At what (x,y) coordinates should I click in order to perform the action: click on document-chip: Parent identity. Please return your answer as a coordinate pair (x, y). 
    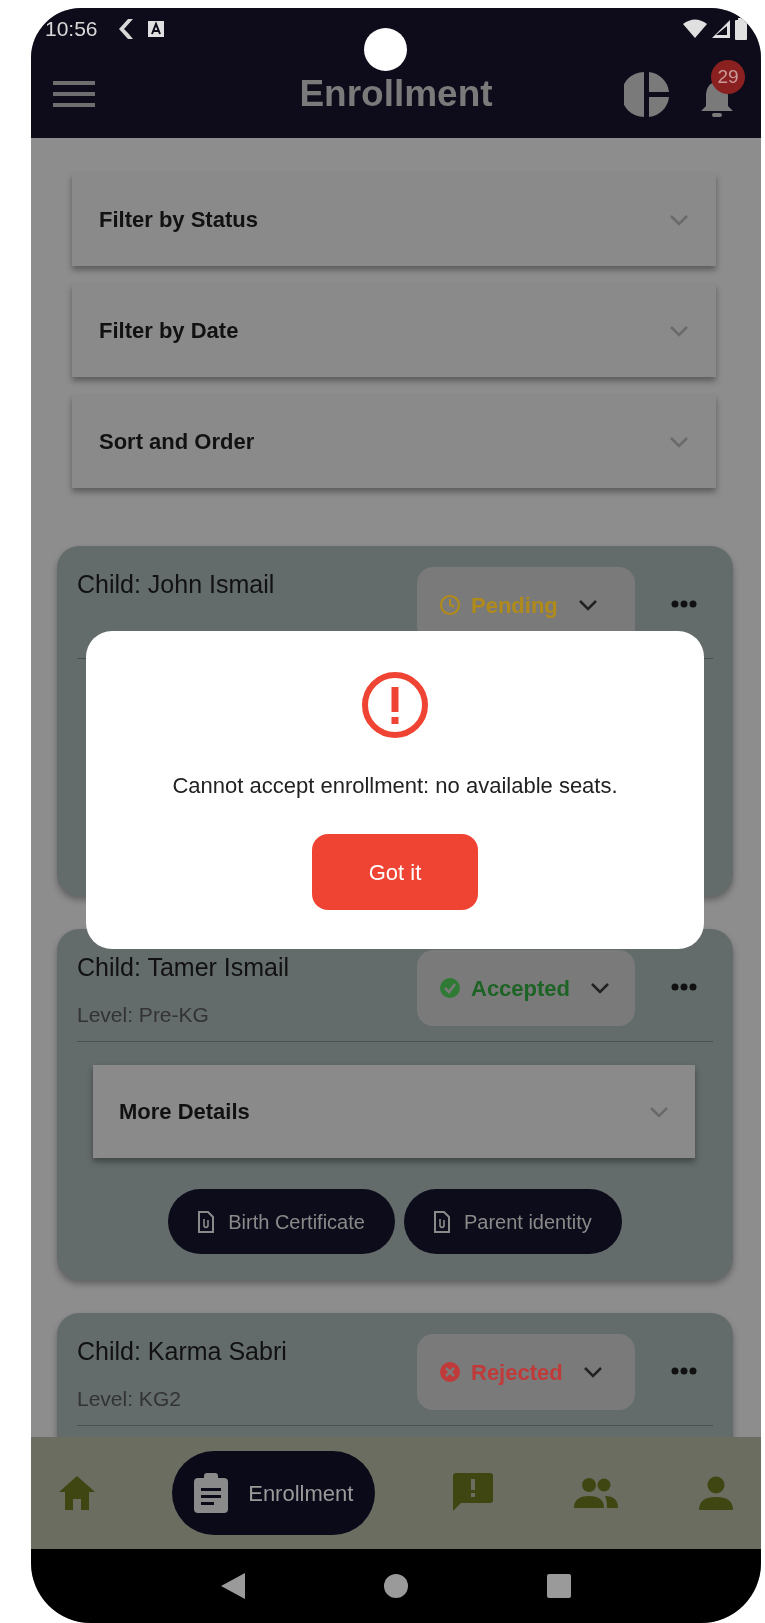
    Looking at the image, I should click on (512, 1221).